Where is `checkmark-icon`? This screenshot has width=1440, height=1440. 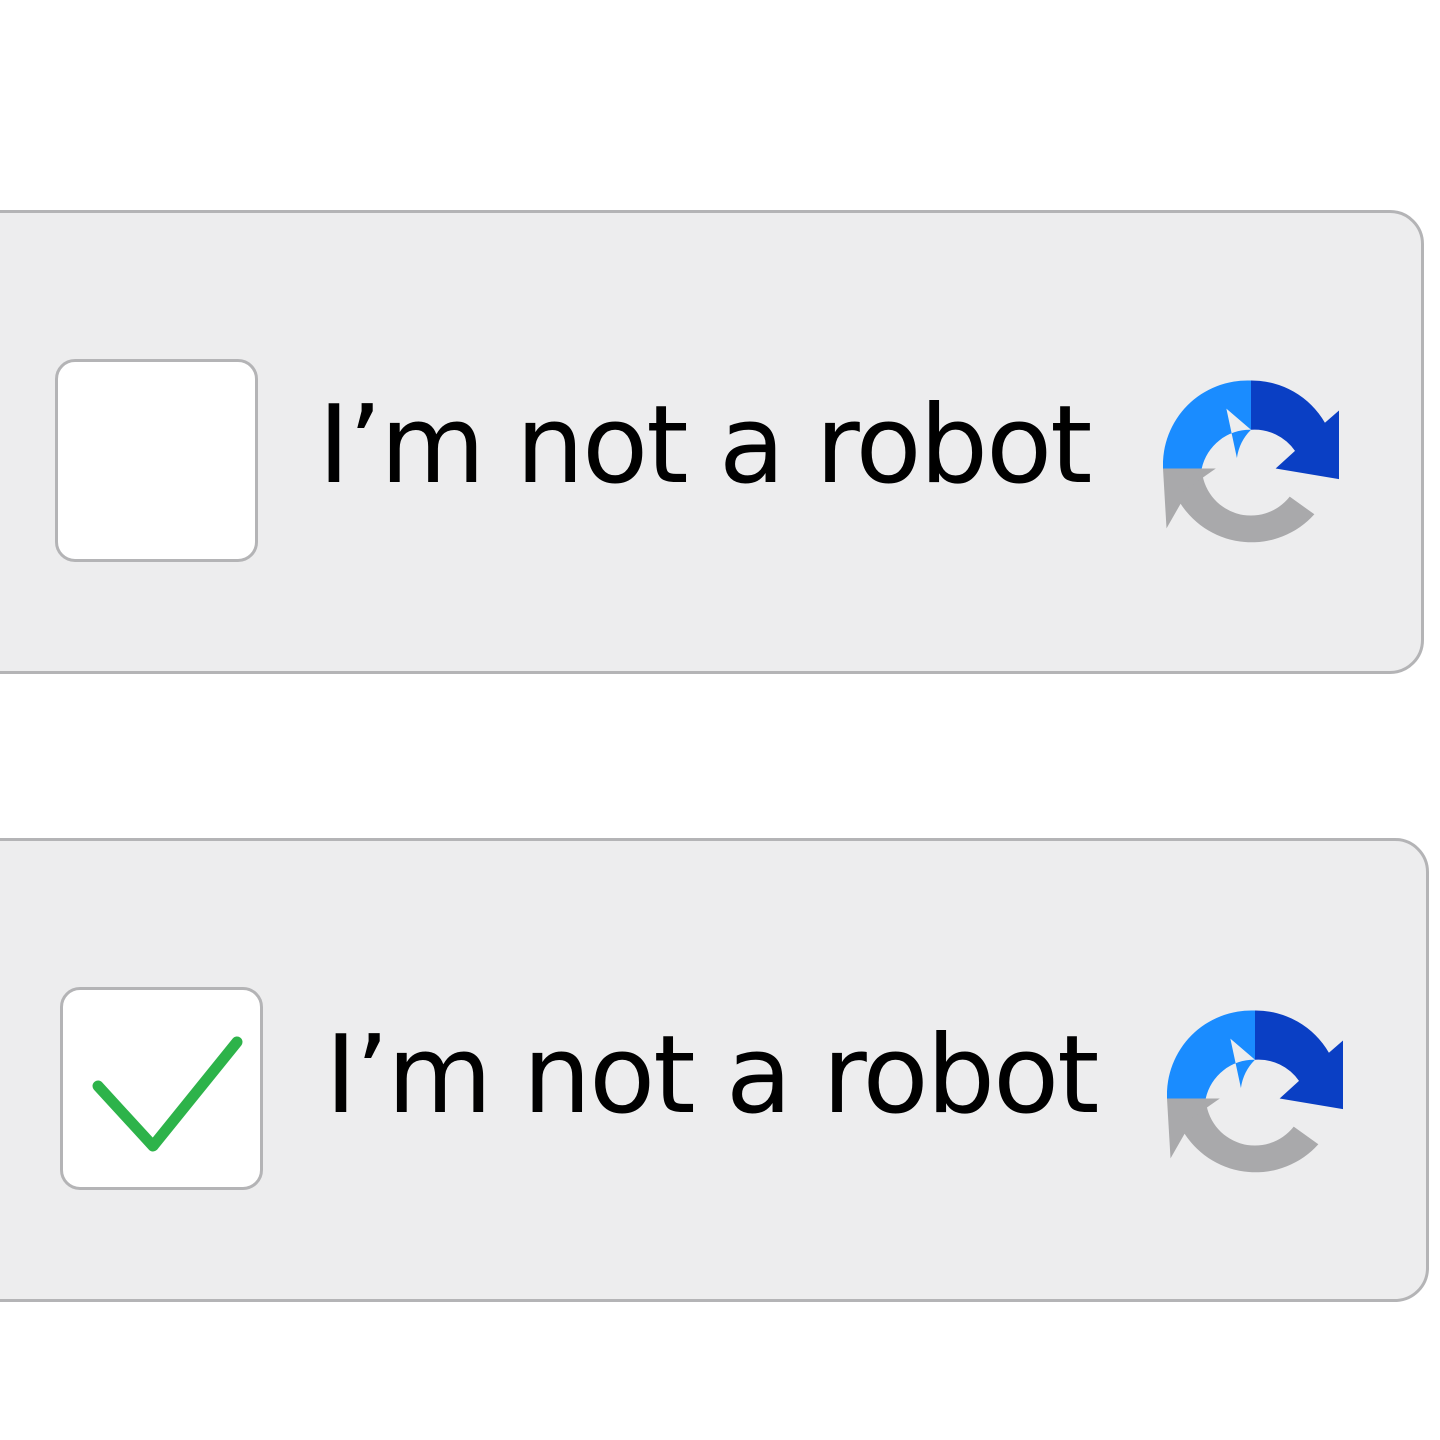
checkmark-icon is located at coordinates (167, 1094).